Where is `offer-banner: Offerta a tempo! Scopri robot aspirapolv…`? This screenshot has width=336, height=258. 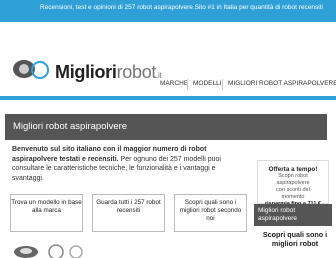
offer-banner: Offerta a tempo! Scopri robot aspirapolv… is located at coordinates (293, 183).